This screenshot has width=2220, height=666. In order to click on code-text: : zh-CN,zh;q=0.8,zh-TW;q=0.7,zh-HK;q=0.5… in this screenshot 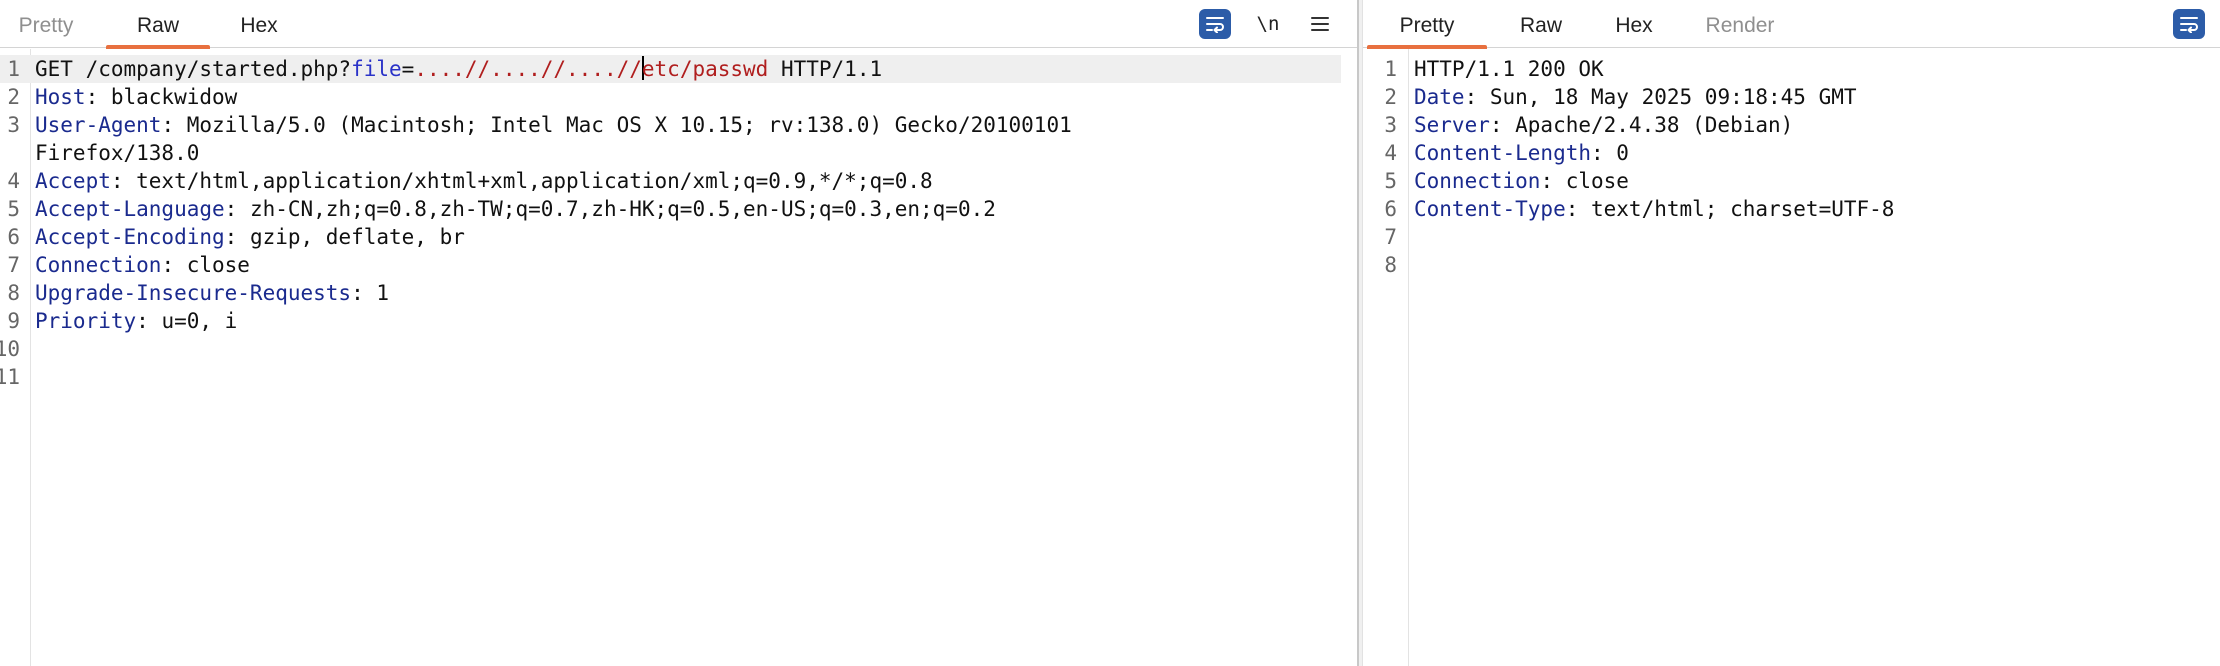, I will do `click(610, 209)`.